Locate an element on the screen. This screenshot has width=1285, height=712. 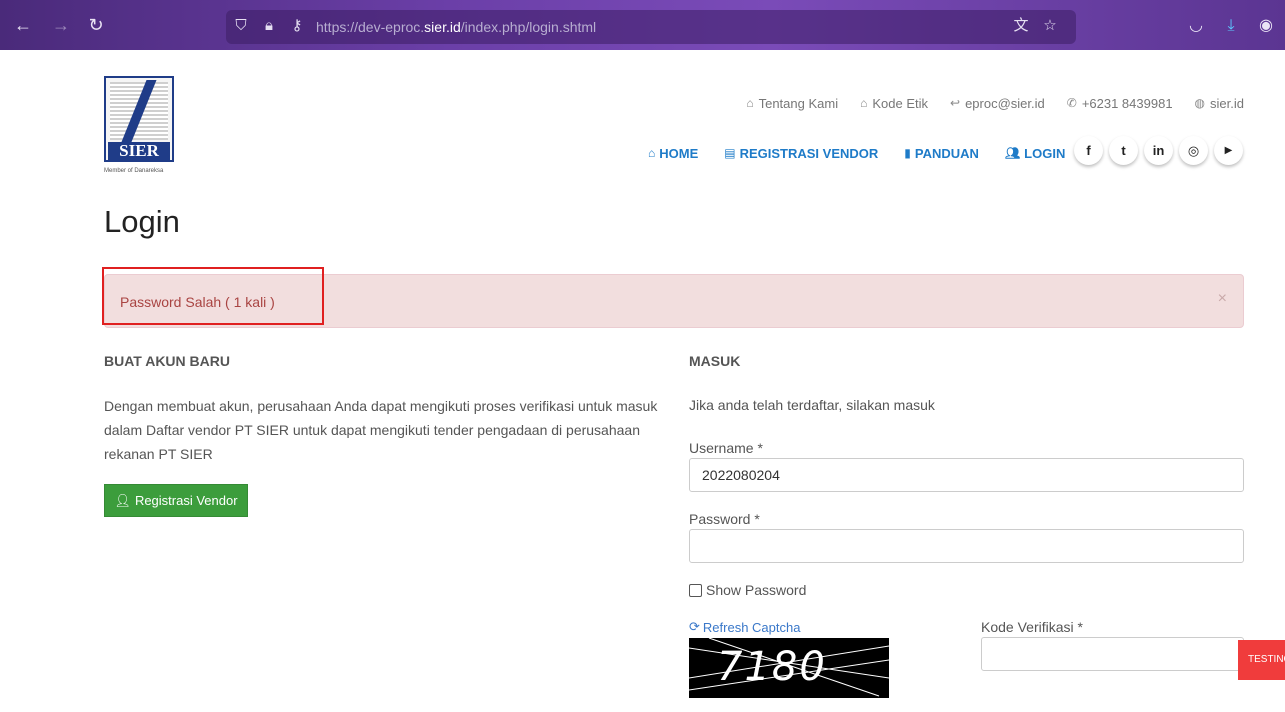
top-link-tentang-kami: ⌂ Tentang Kami is located at coordinates (792, 103).